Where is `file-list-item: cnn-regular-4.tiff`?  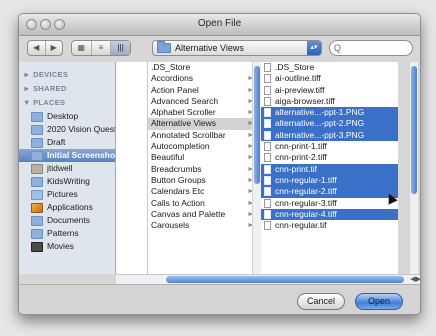
file-list-item: cnn-regular-4.tiff is located at coordinates (329, 214).